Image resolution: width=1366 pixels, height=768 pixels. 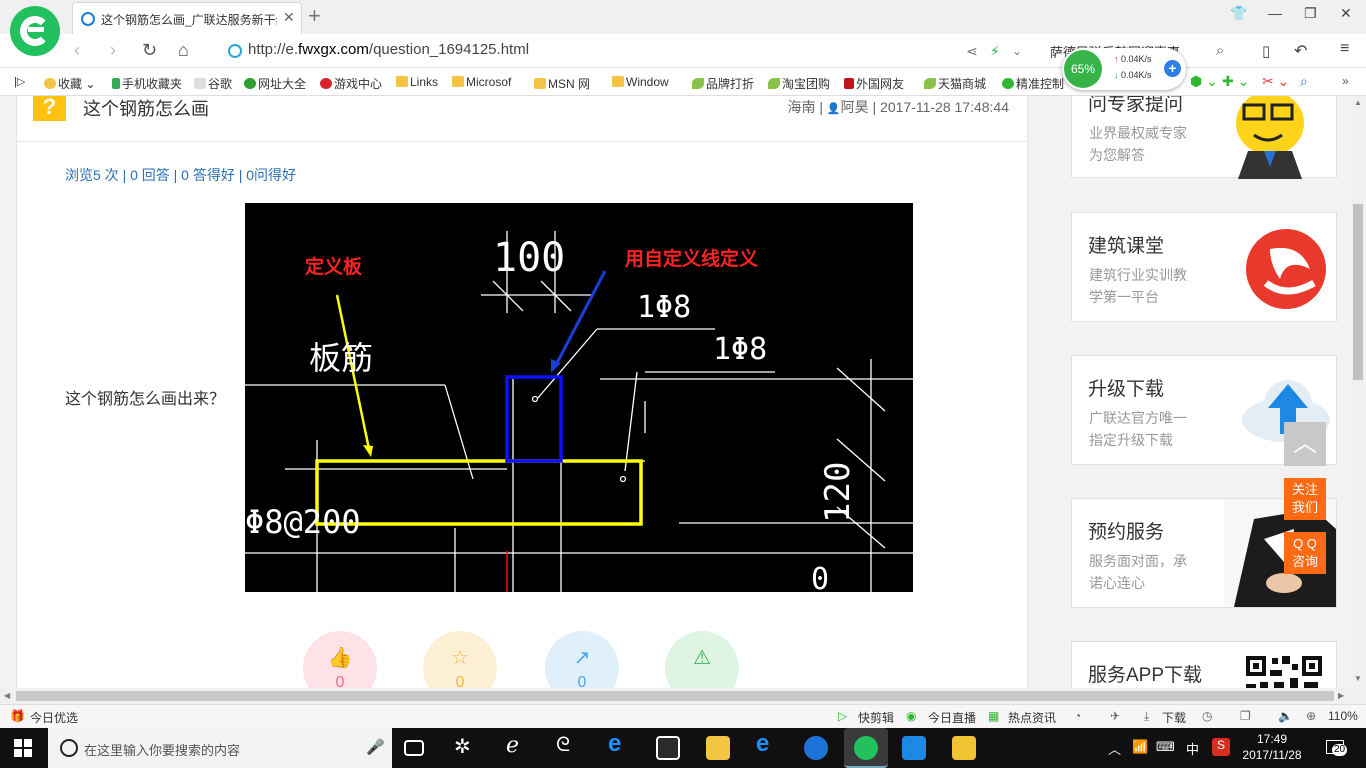 What do you see at coordinates (1172, 68) in the screenshot?
I see `speed-boost-icon: +` at bounding box center [1172, 68].